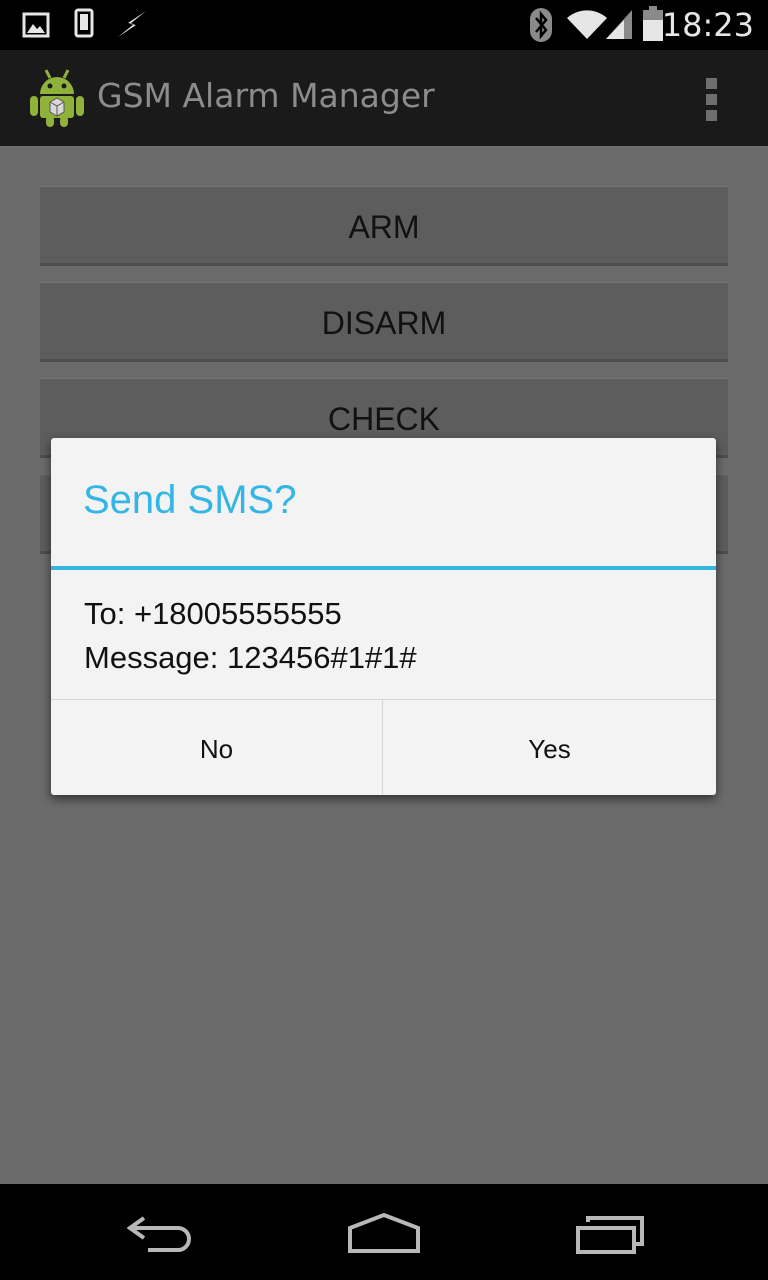 The image size is (768, 1280). Describe the element at coordinates (610, 1235) in the screenshot. I see `recents-icon` at that location.